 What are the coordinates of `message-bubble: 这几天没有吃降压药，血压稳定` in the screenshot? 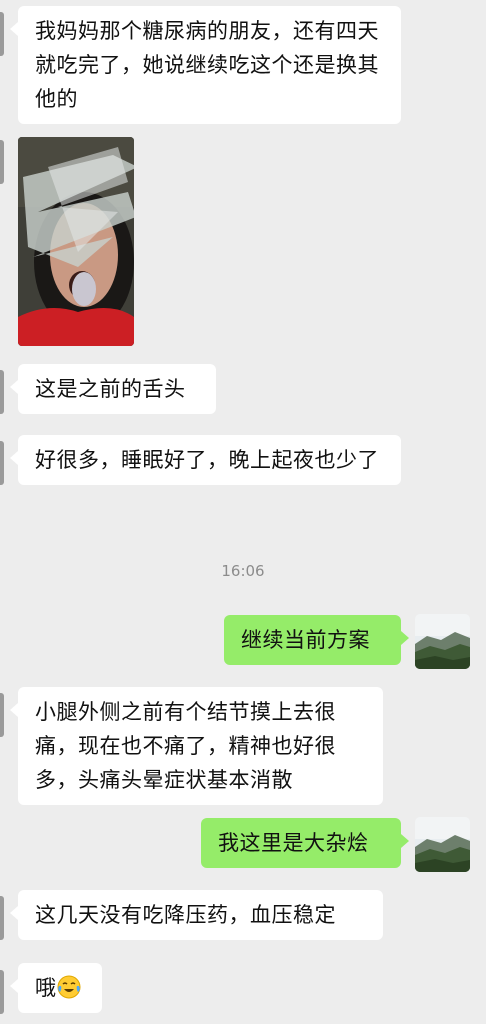 It's located at (196, 915).